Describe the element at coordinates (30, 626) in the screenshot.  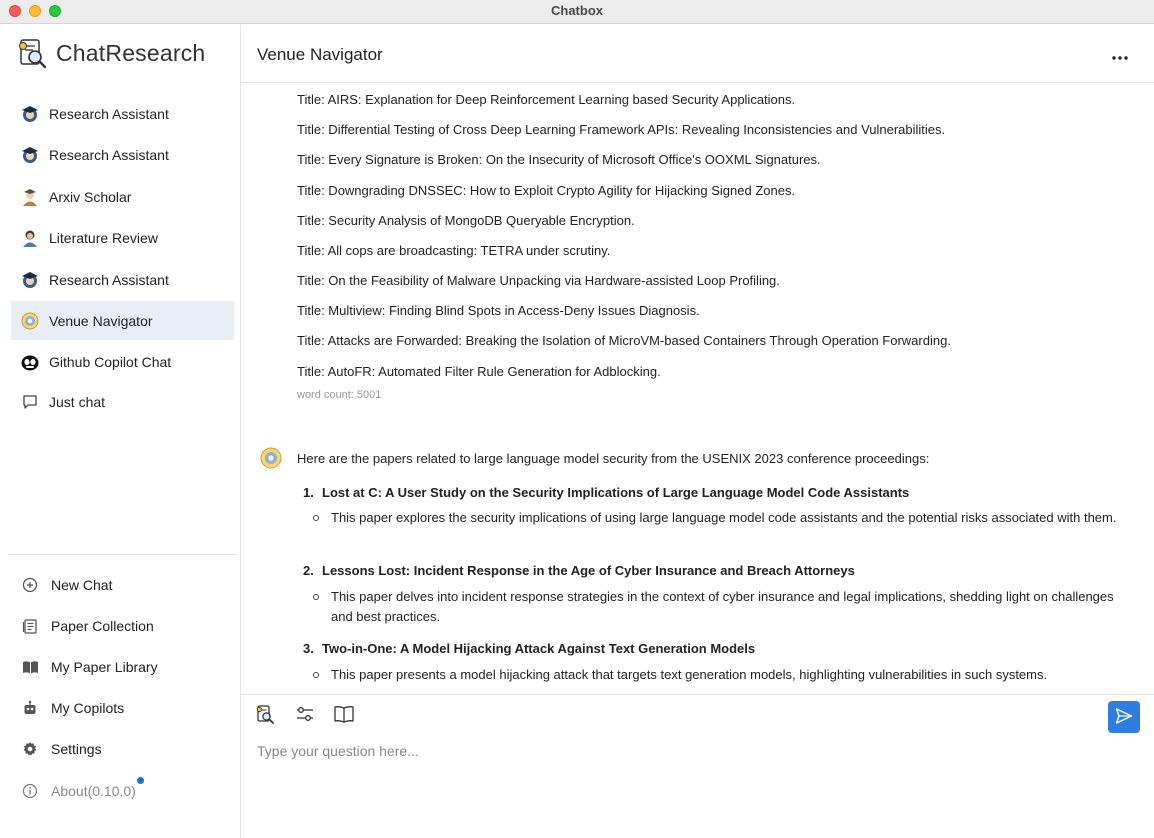
I see `document-list-icon` at that location.